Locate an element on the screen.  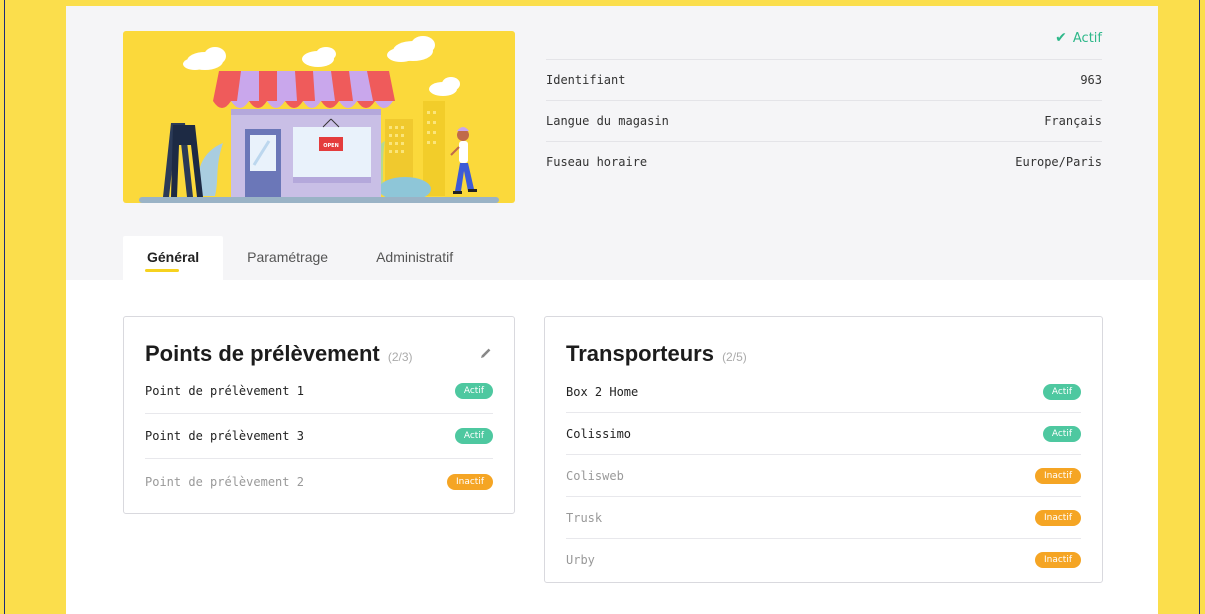
item-label: Point de prélèvement 2 is located at coordinates (224, 481).